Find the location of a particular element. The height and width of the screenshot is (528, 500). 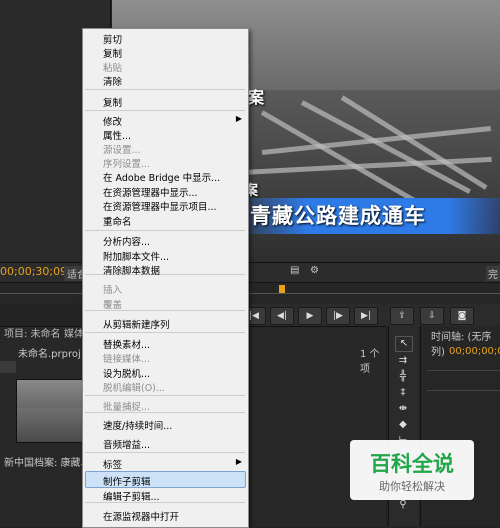

rate-stretch-icon: ⇼ is located at coordinates (403, 409).